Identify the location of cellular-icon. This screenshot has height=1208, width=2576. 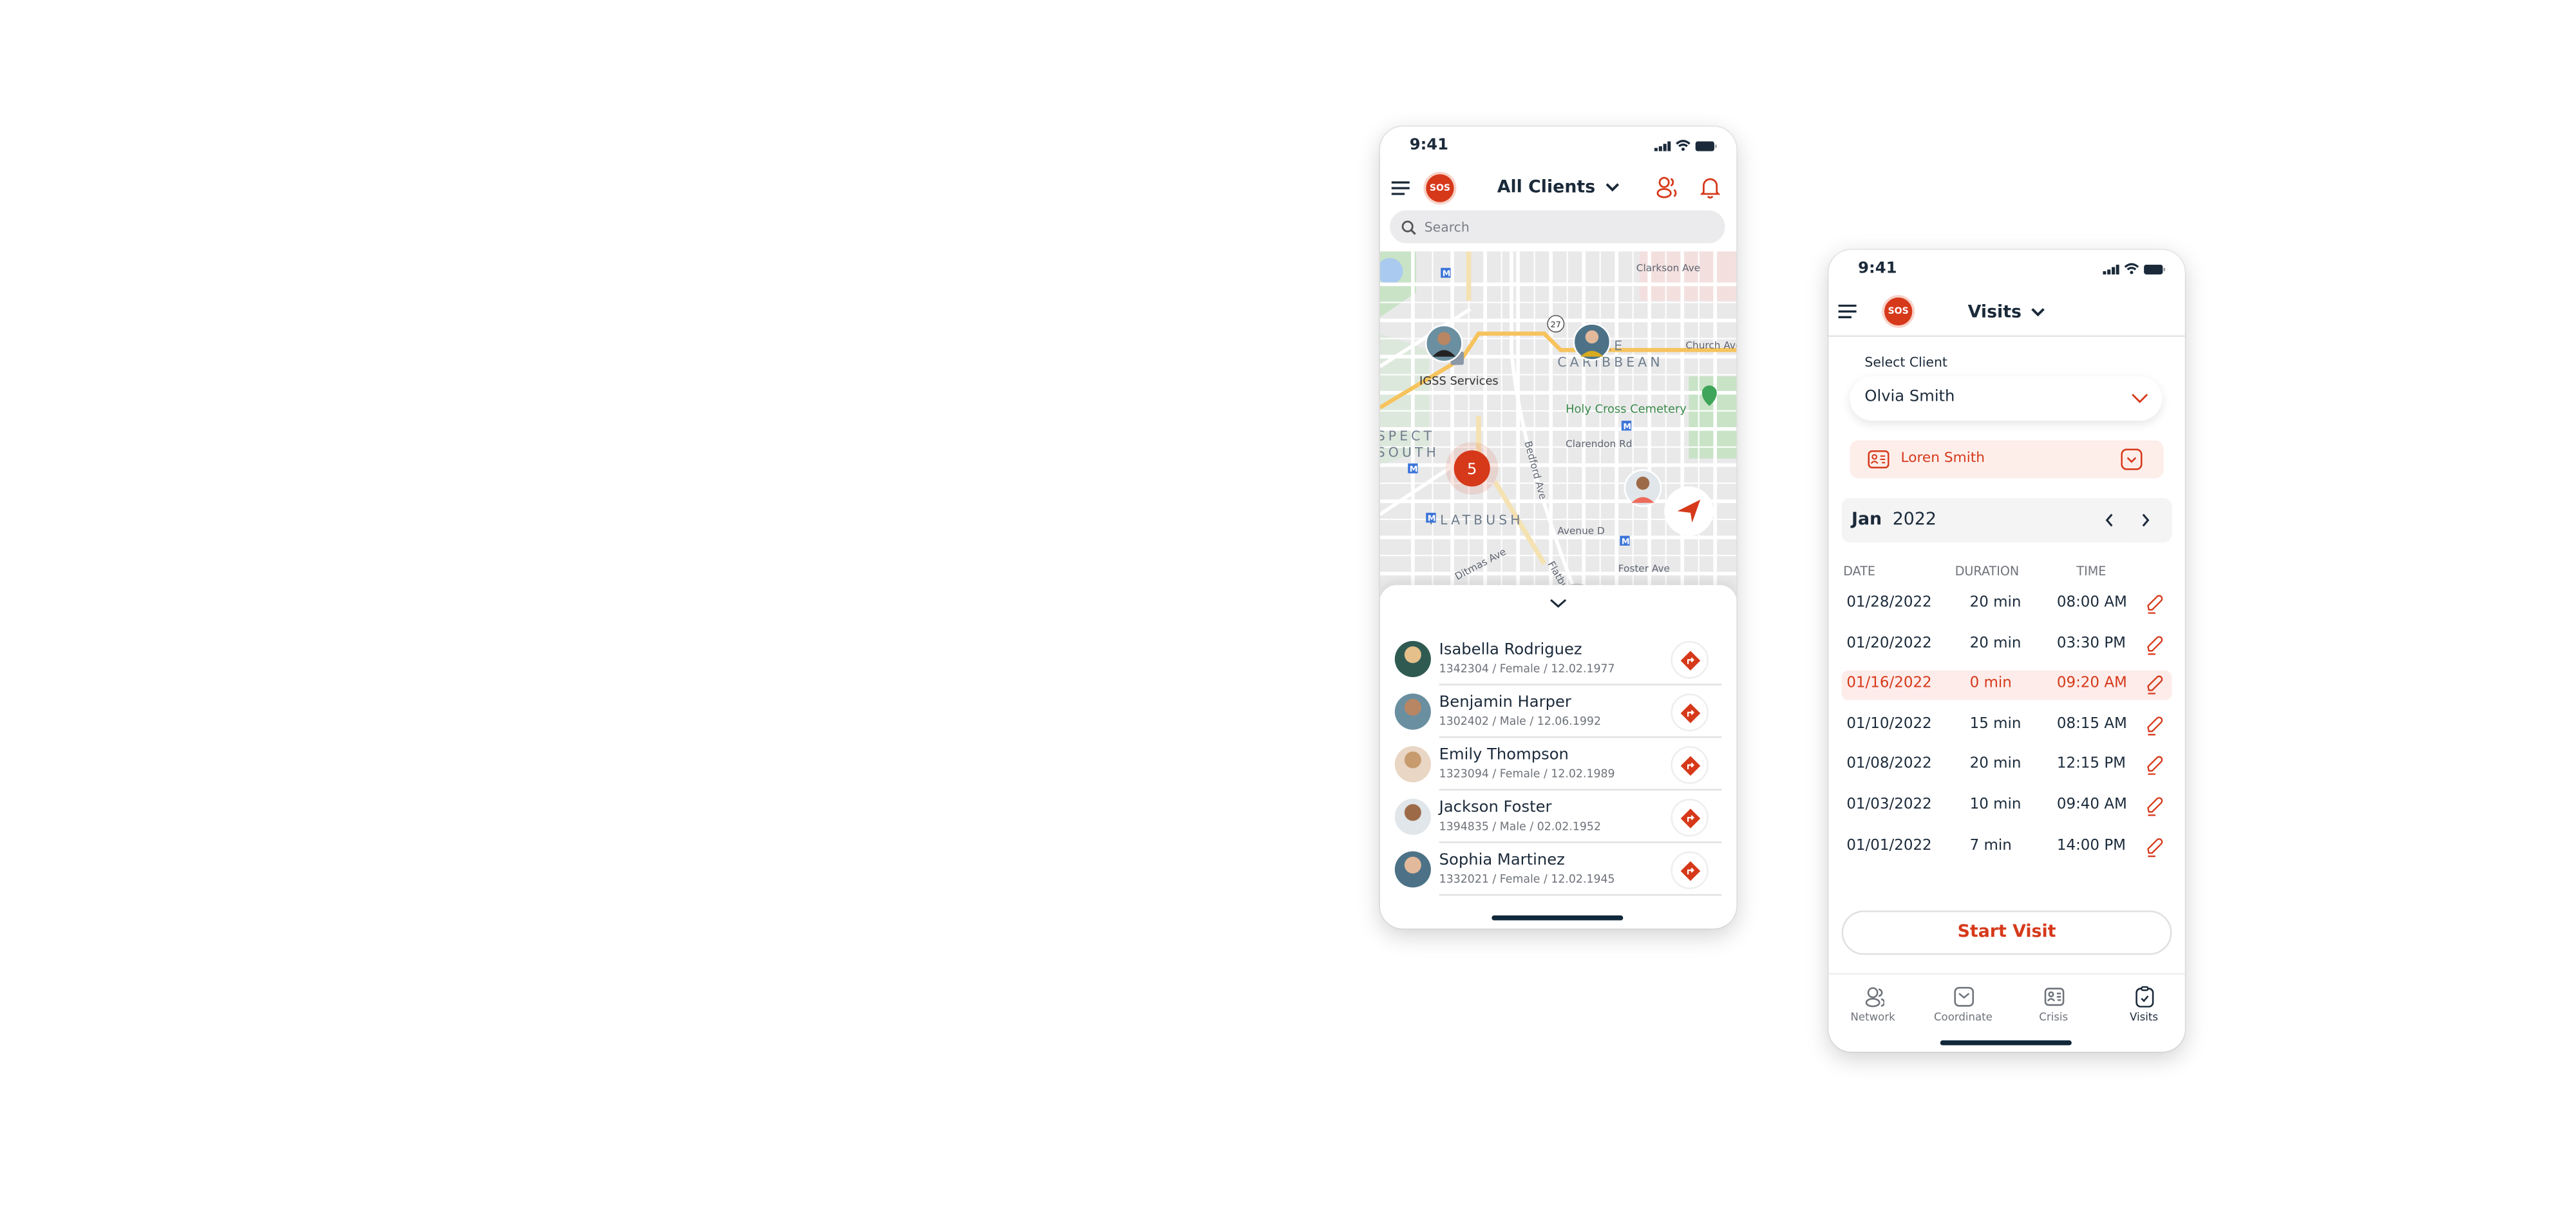
(1663, 145).